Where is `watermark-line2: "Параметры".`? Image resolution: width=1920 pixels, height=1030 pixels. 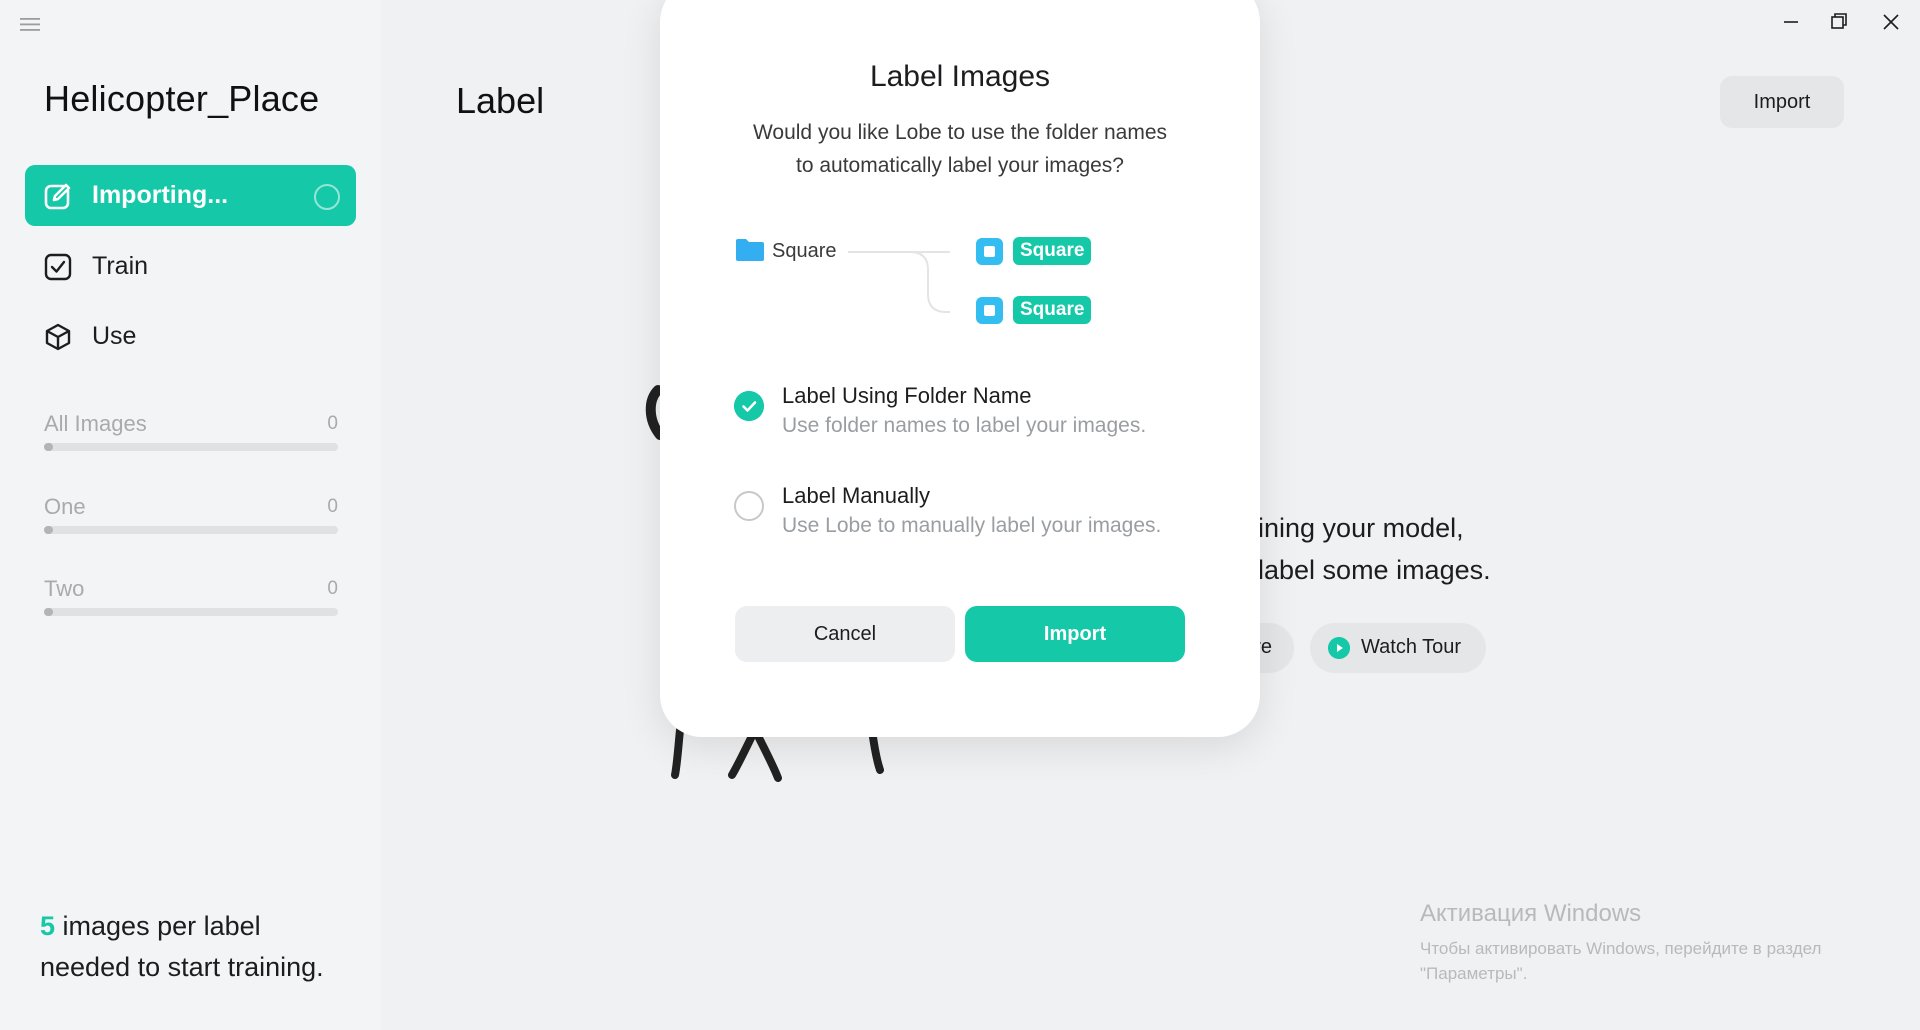
watermark-line2: "Параметры". is located at coordinates (1474, 973).